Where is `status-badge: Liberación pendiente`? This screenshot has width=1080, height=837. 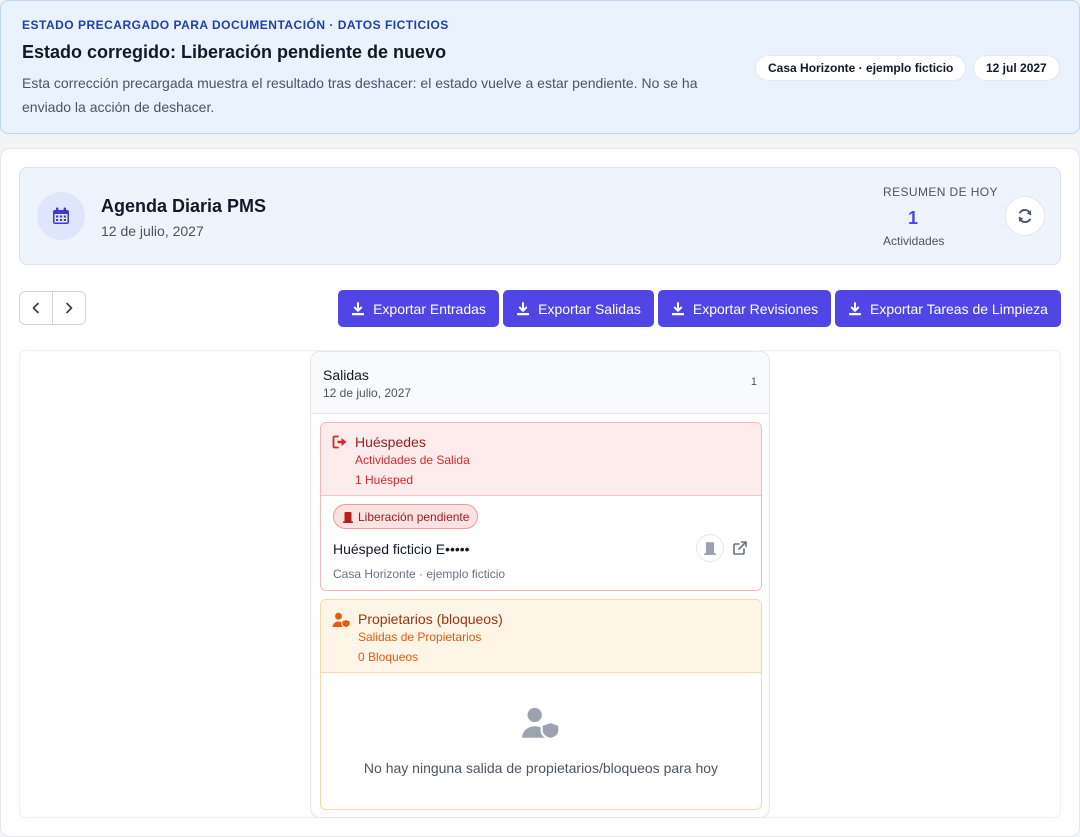 status-badge: Liberación pendiente is located at coordinates (406, 516).